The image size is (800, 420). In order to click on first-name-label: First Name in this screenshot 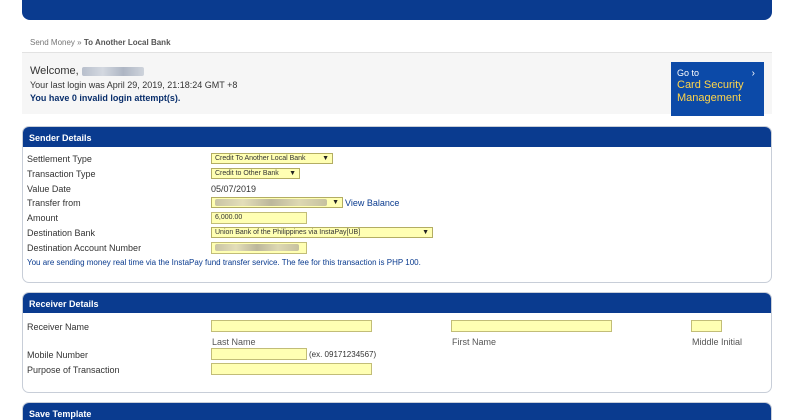, I will do `click(474, 342)`.